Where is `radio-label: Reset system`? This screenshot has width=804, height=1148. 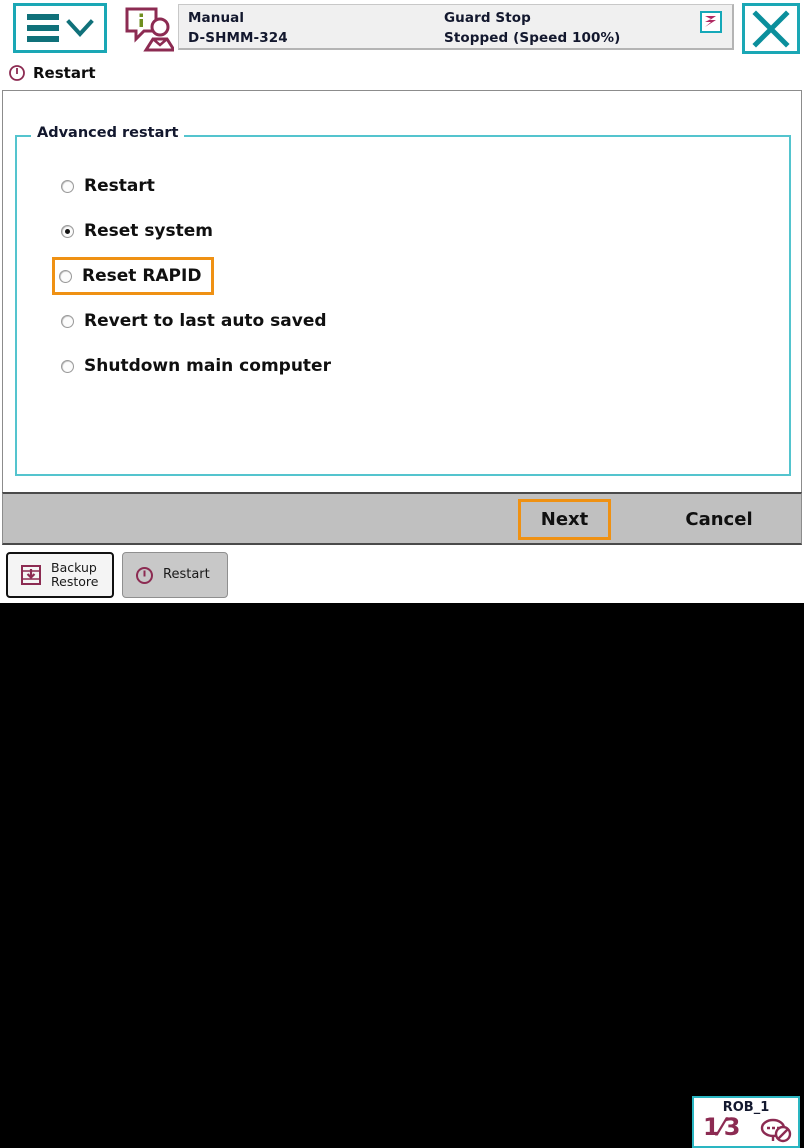
radio-label: Reset system is located at coordinates (149, 231).